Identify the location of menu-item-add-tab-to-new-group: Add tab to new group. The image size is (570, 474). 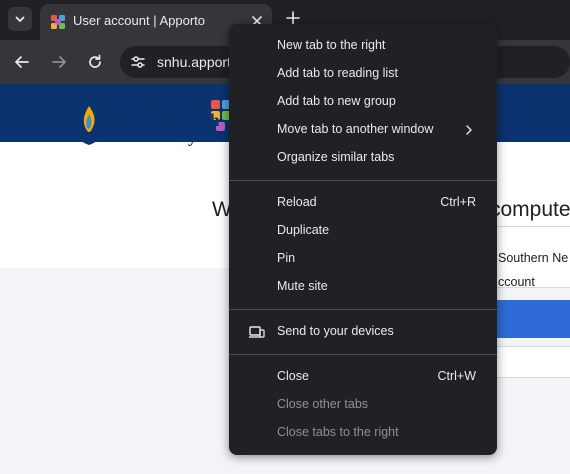
(363, 102).